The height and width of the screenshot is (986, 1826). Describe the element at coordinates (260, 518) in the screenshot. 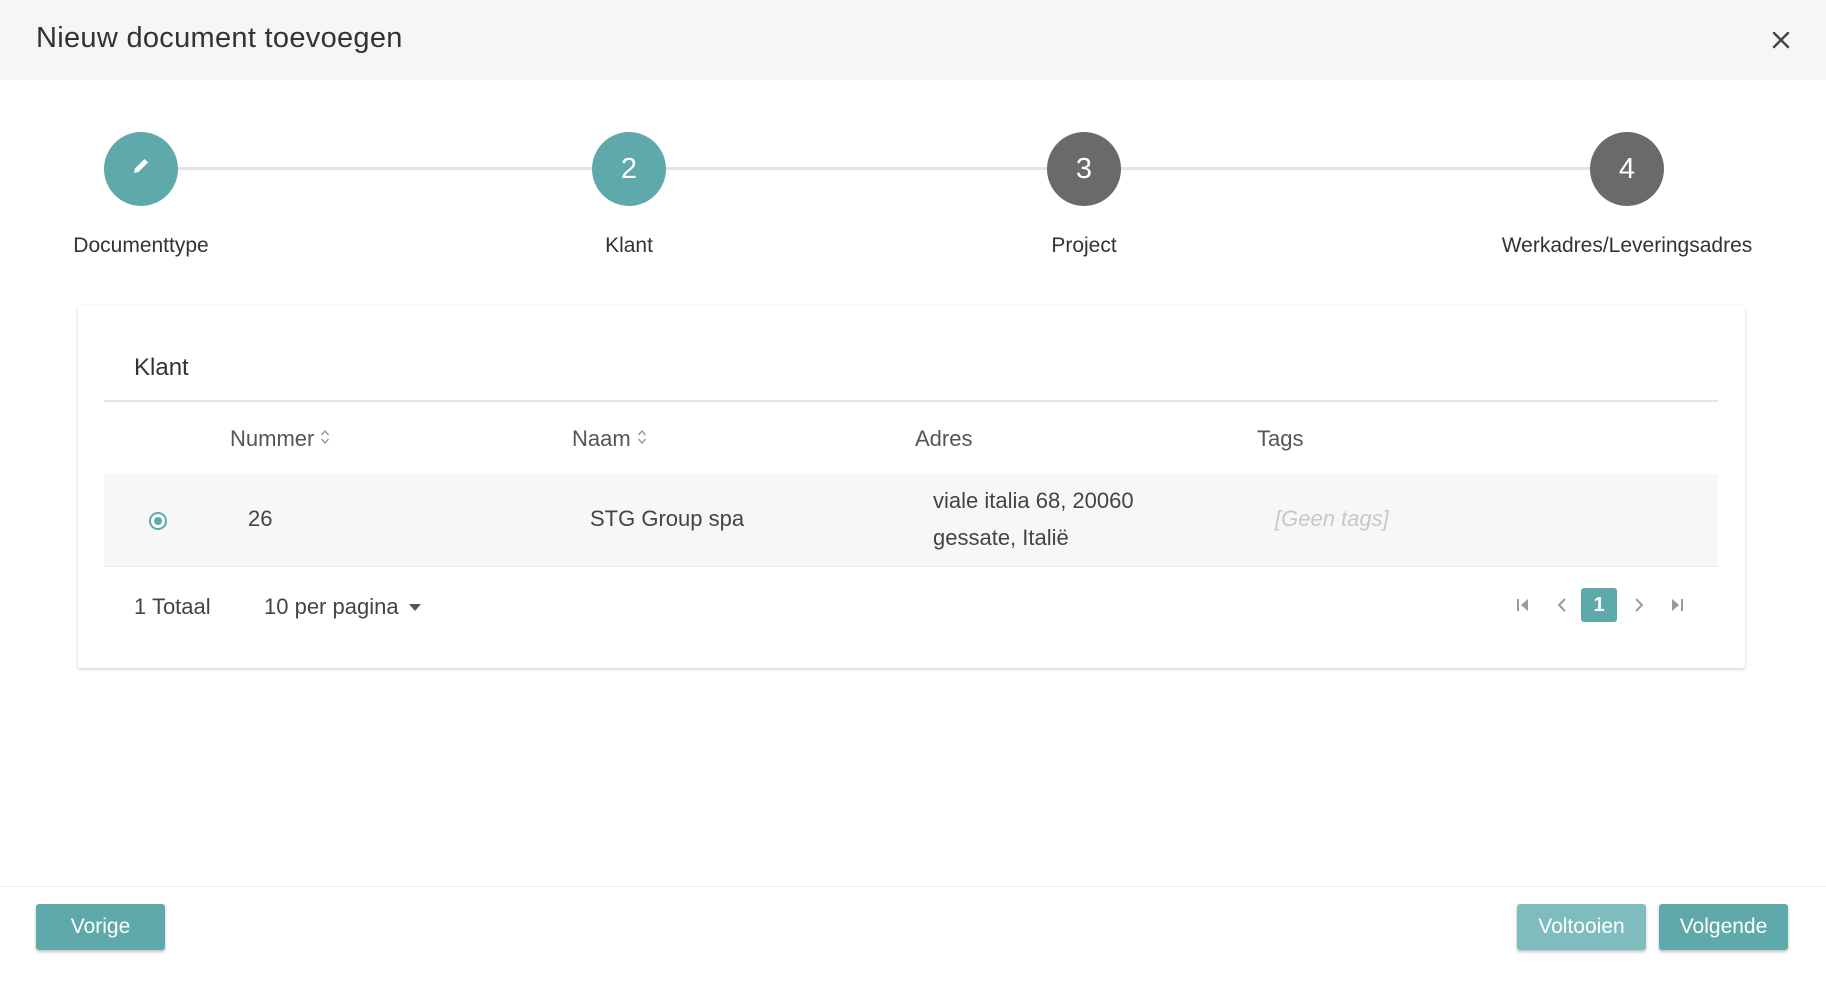

I see `cell-nummer: 26` at that location.